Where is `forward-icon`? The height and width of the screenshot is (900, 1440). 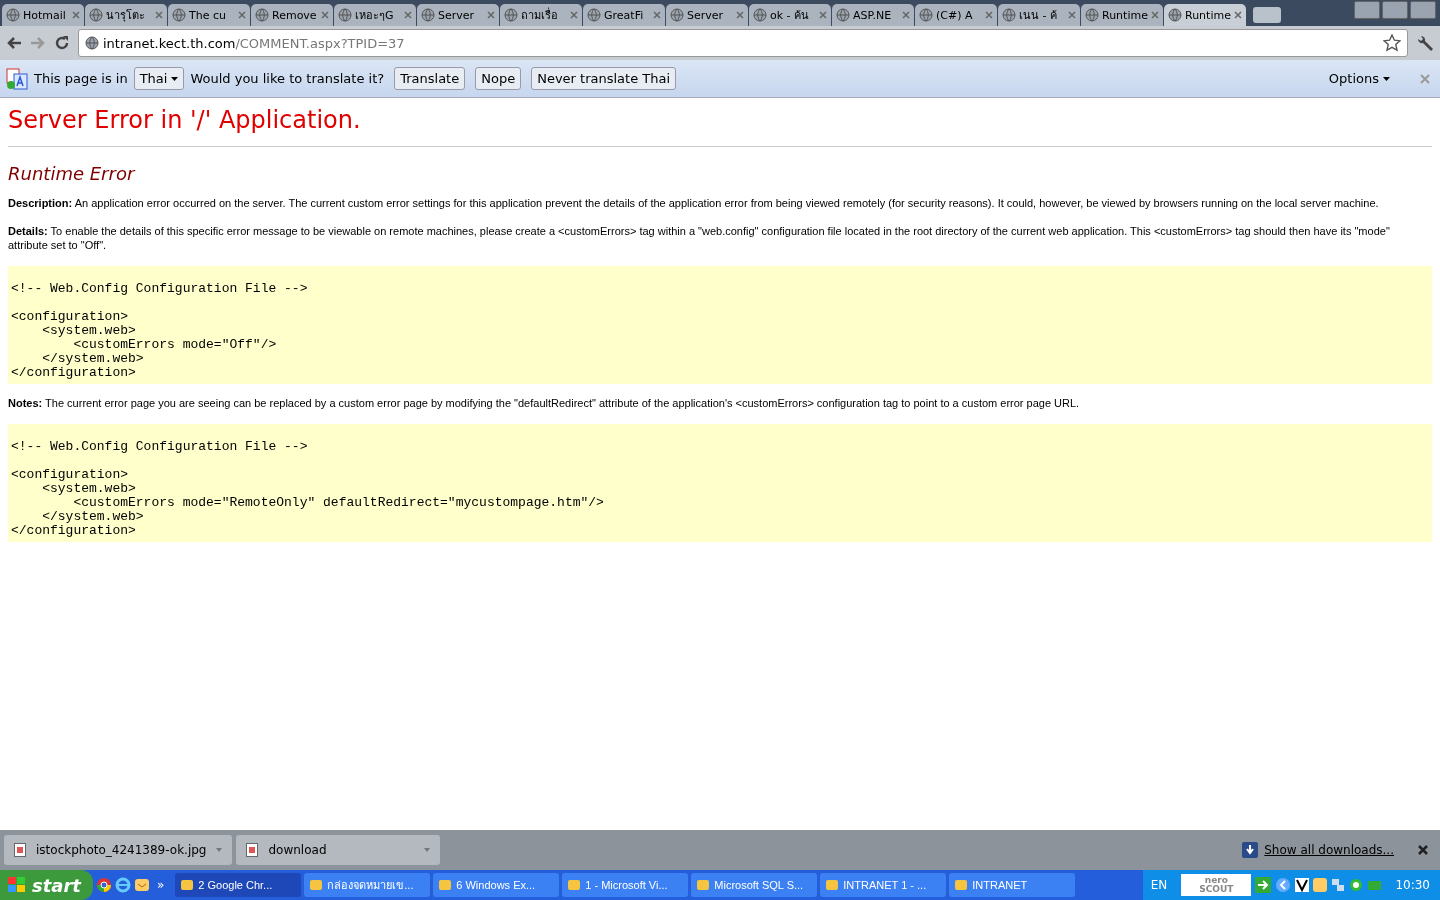 forward-icon is located at coordinates (38, 43).